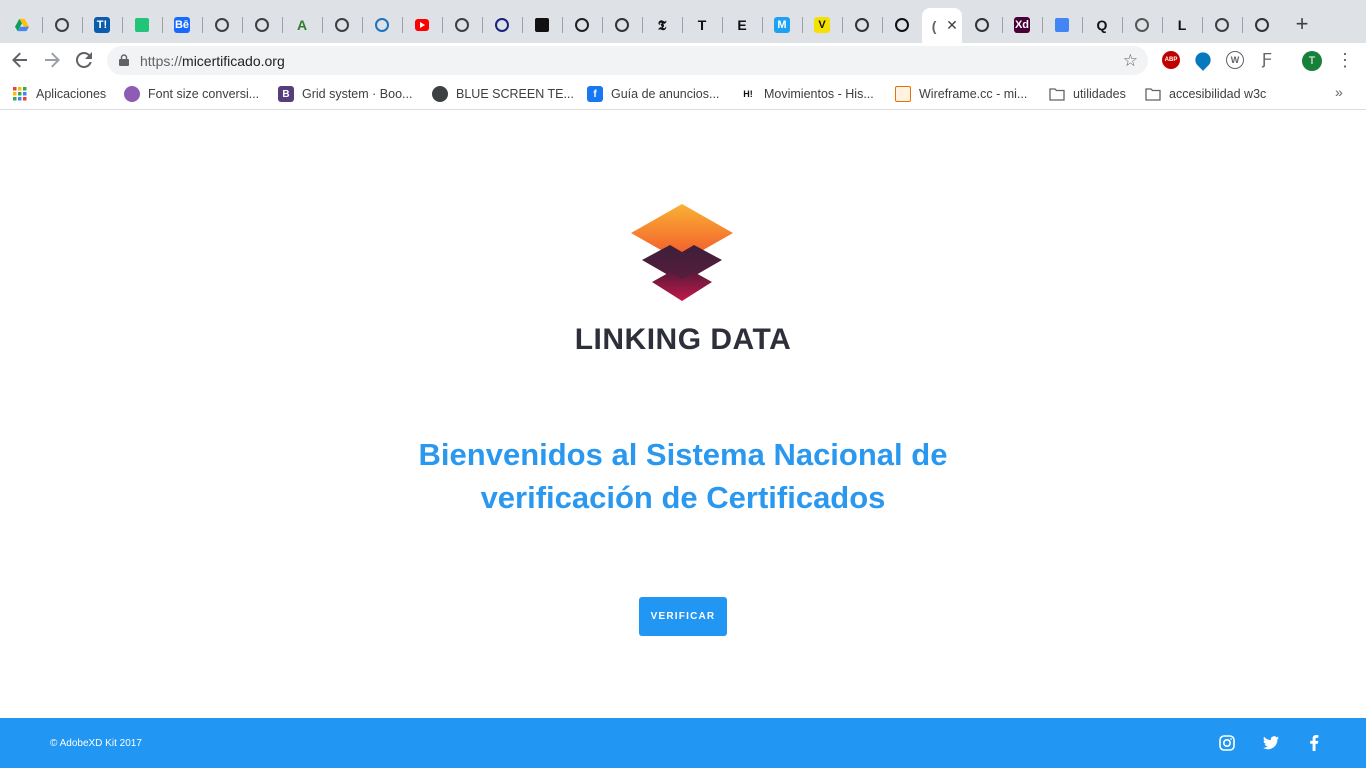 This screenshot has width=1366, height=768. I want to click on welcome-heading-line-2: verificación de Certificados, so click(683, 497).